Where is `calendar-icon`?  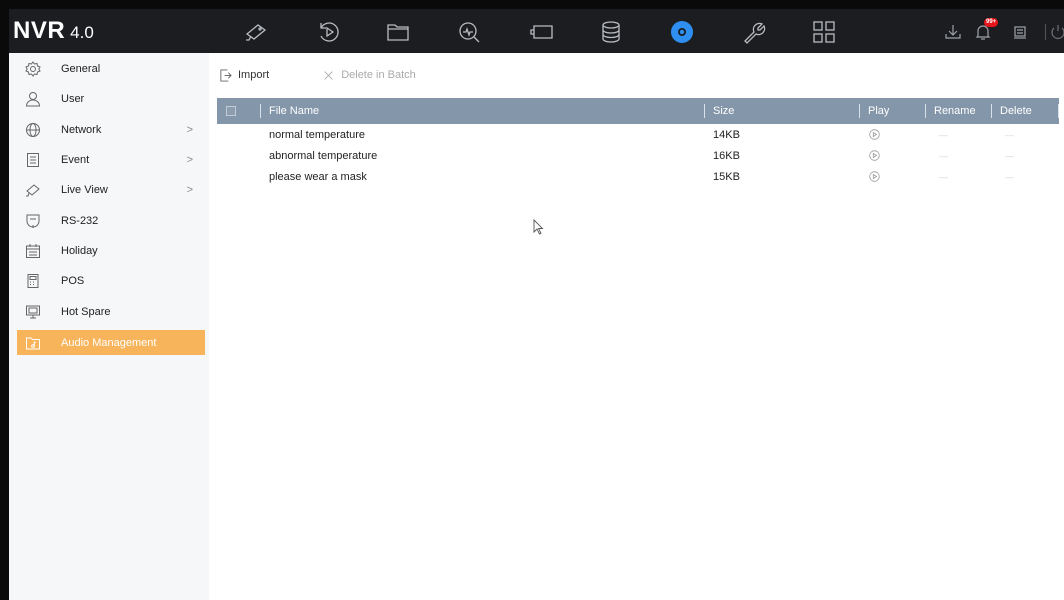
calendar-icon is located at coordinates (33, 251).